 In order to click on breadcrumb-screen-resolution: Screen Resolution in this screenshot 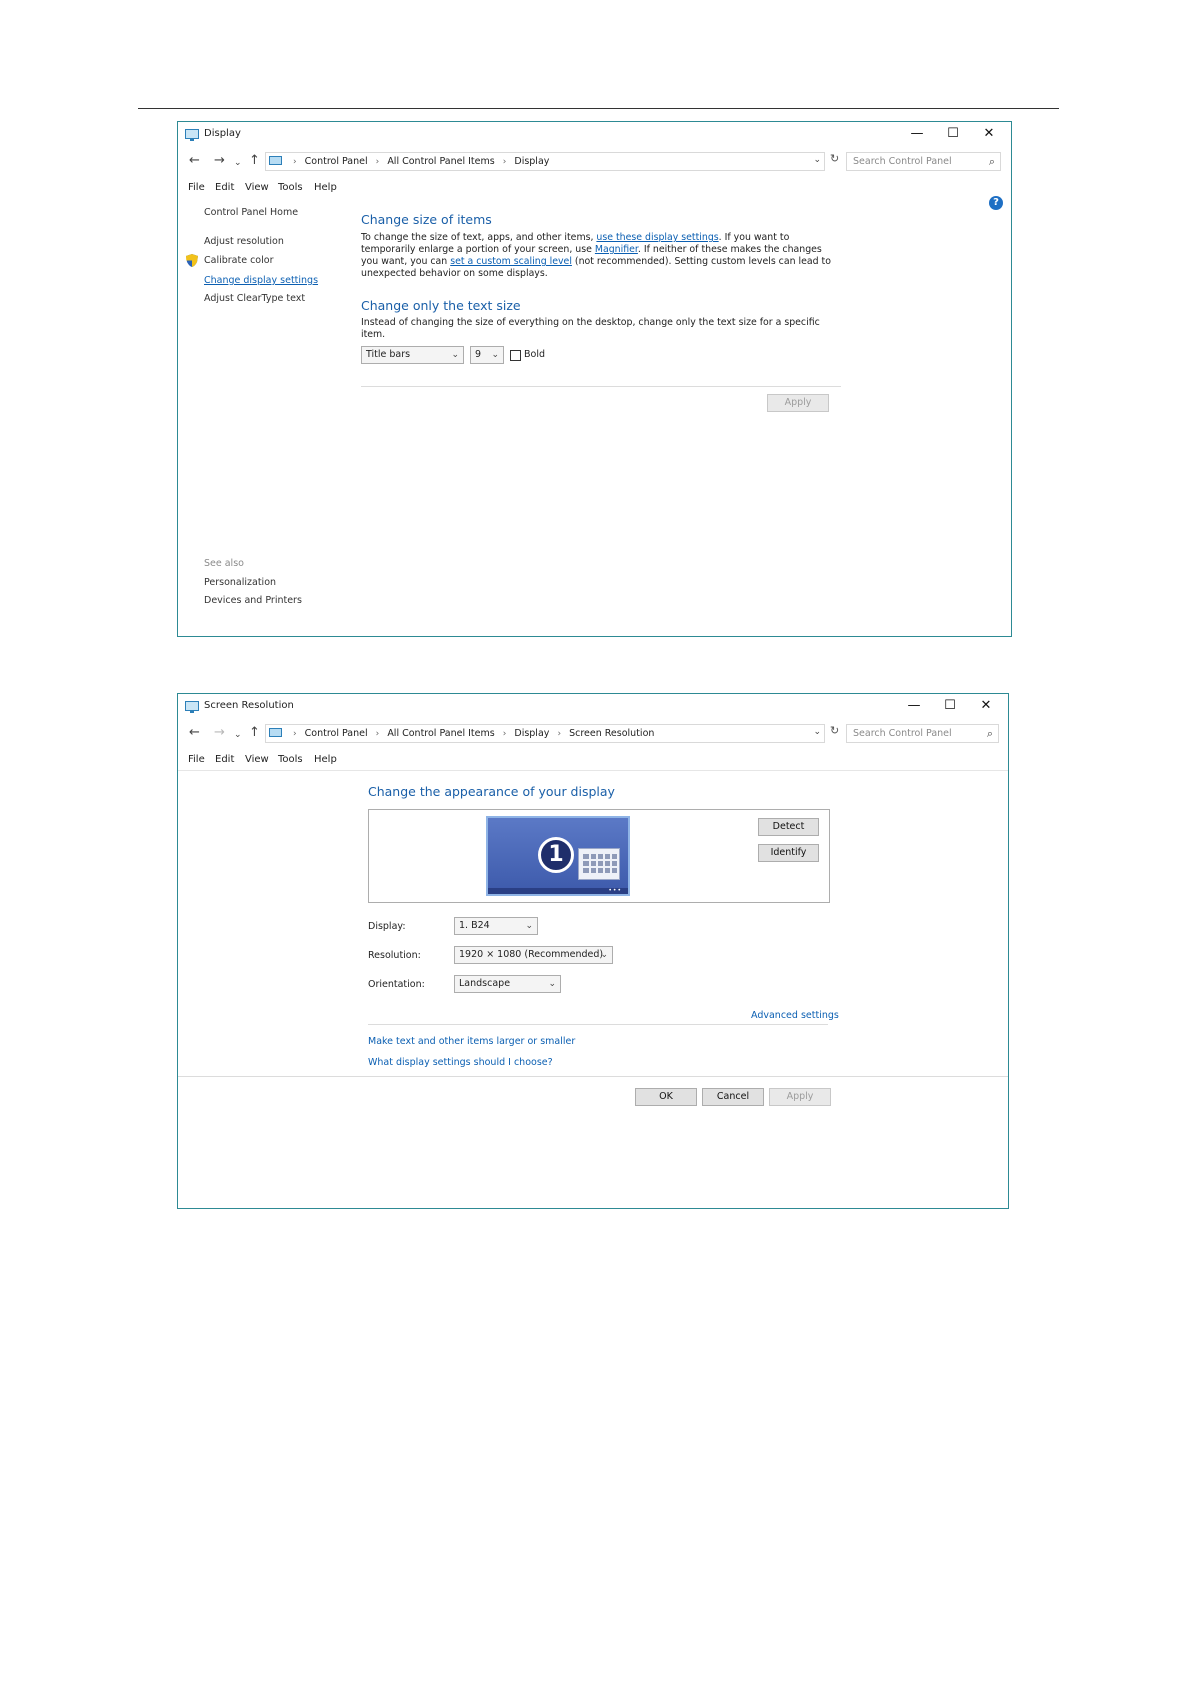, I will do `click(611, 733)`.